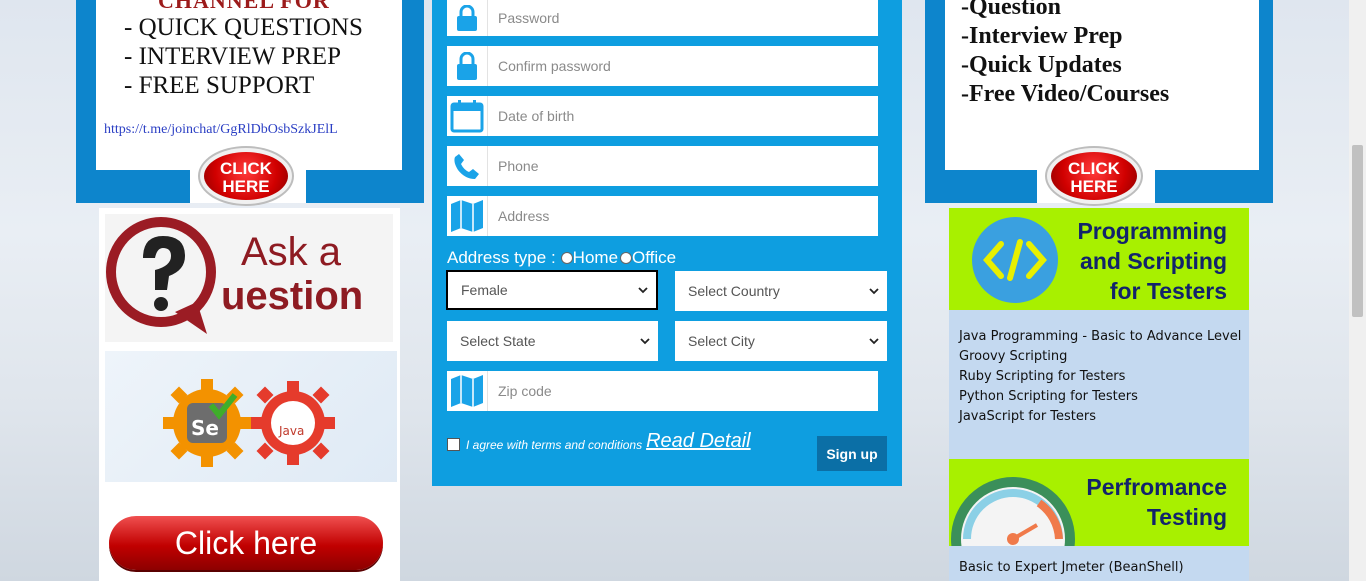 The height and width of the screenshot is (581, 1366). What do you see at coordinates (1099, 502) in the screenshot?
I see `performance-testing-banner: Perfromance Testing` at bounding box center [1099, 502].